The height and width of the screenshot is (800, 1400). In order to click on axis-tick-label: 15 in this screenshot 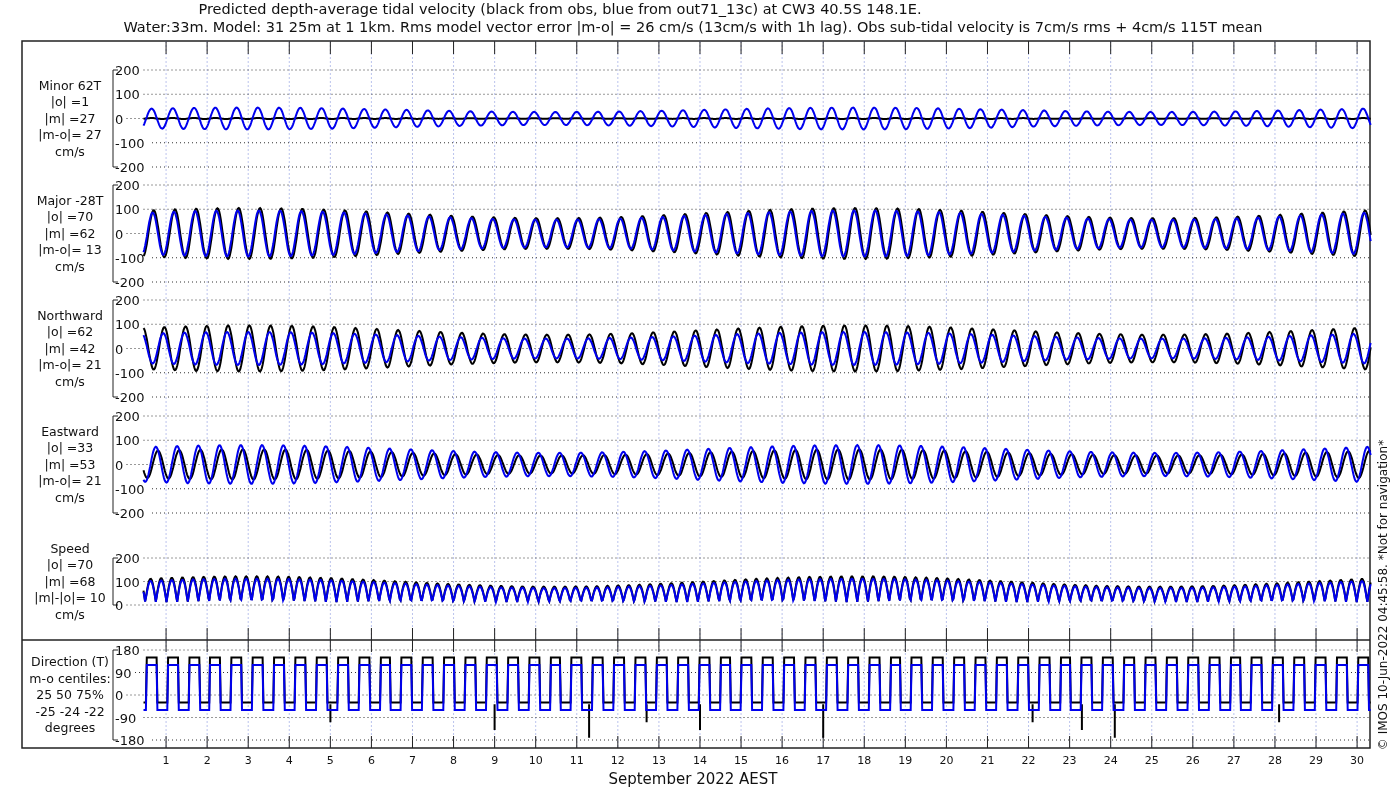, I will do `click(741, 760)`.